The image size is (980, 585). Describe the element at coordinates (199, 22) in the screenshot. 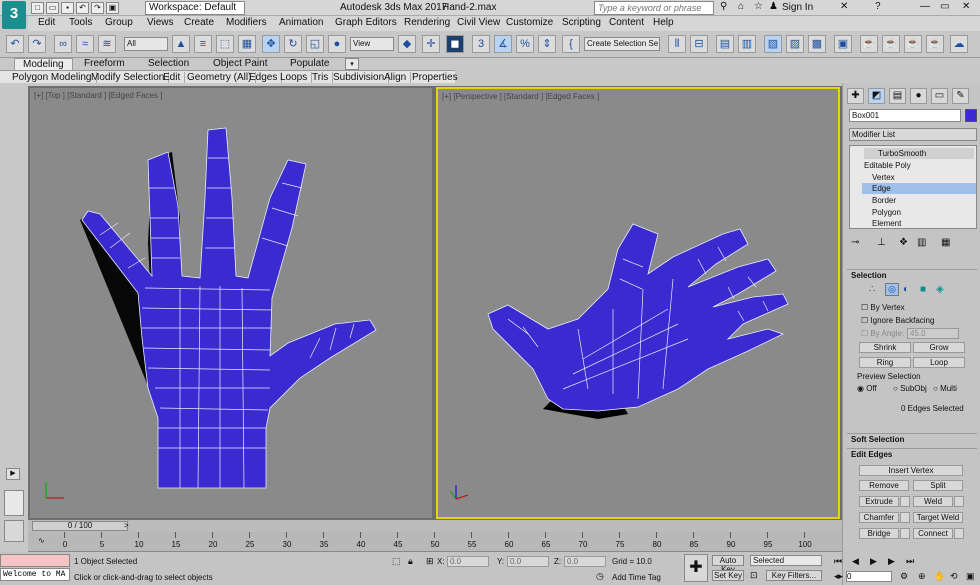

I see `menu-create: Create` at that location.